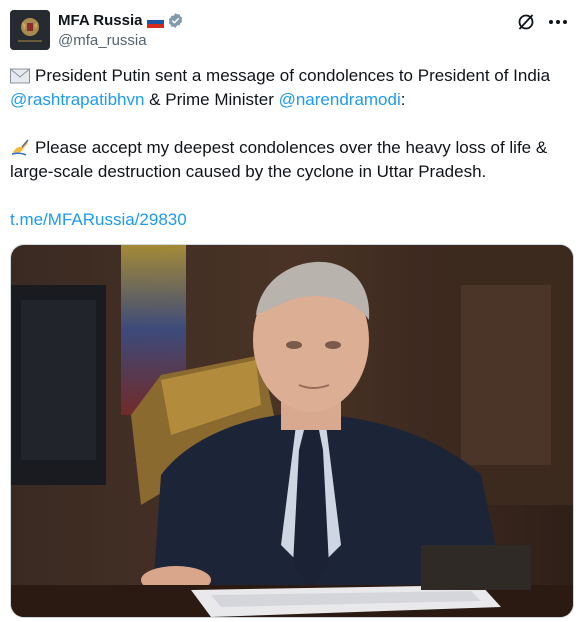  I want to click on grok-slash-icon, so click(526, 22).